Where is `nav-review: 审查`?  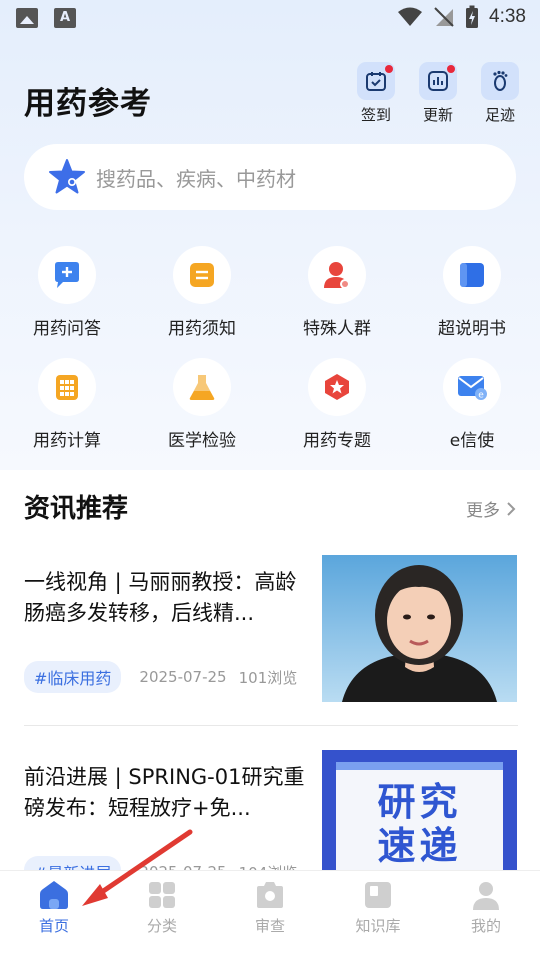 nav-review: 审查 is located at coordinates (270, 907).